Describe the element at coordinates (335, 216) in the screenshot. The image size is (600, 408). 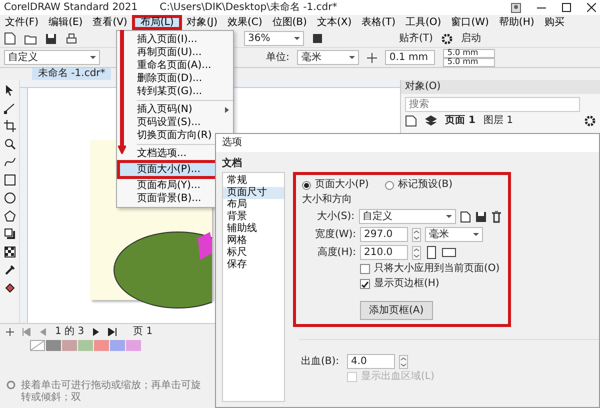
I see `size-label: 大小(S):` at that location.